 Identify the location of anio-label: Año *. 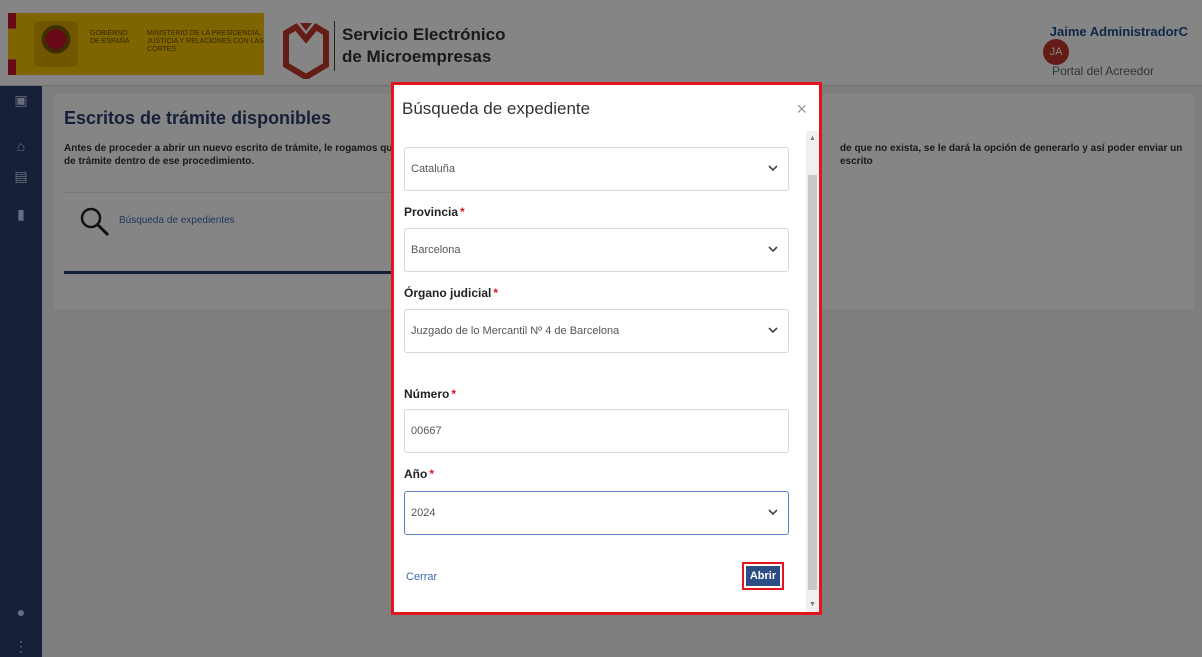
(419, 474).